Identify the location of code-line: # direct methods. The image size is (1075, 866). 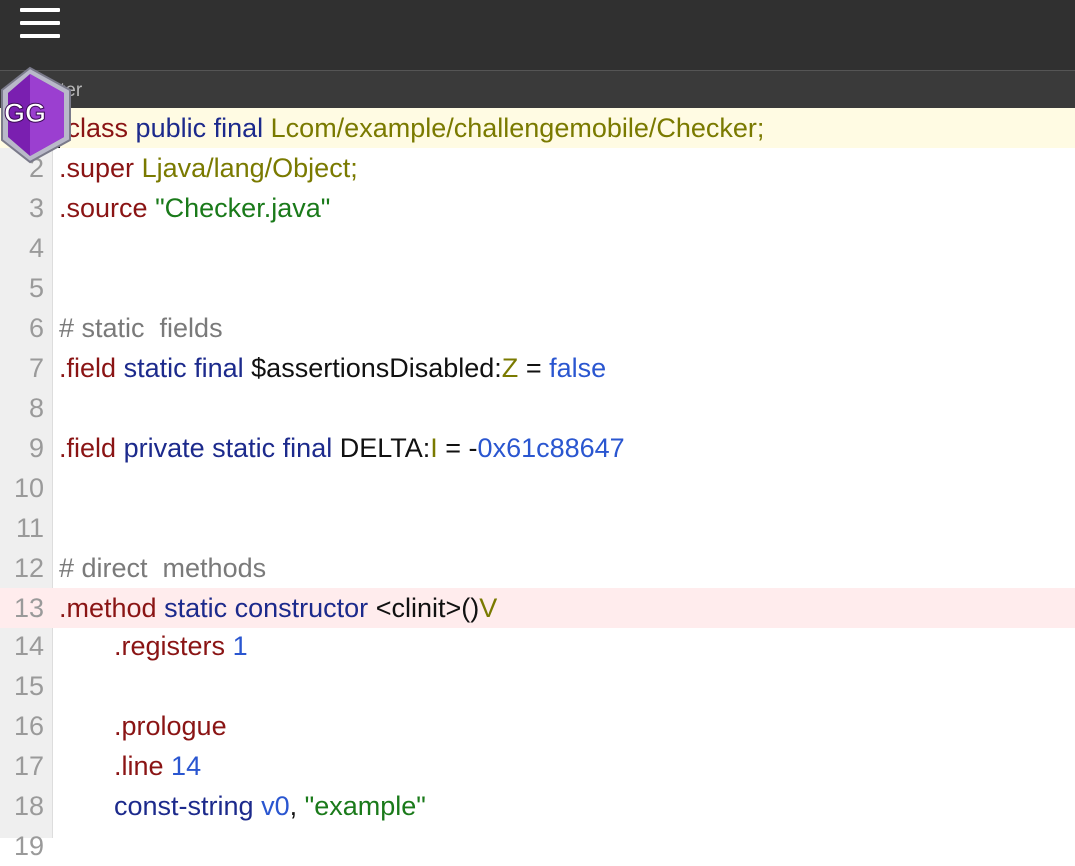
(162, 568).